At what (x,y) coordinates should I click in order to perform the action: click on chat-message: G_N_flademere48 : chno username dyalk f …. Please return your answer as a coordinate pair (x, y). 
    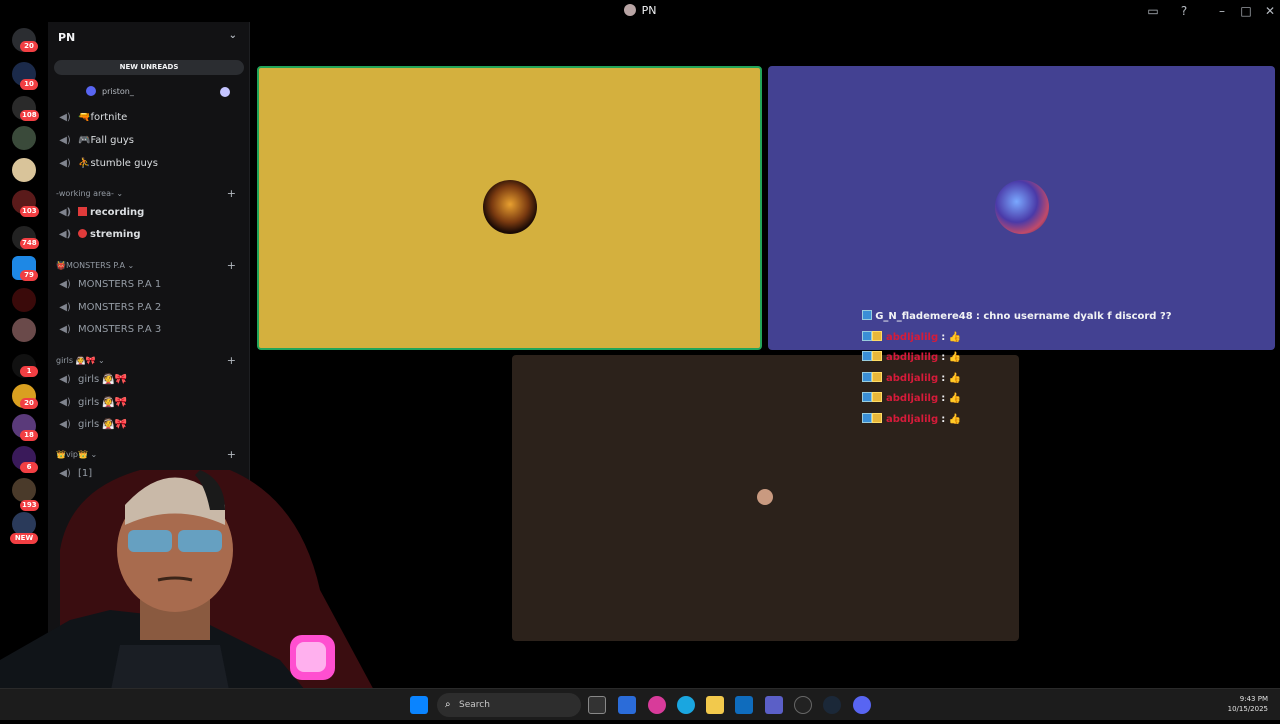
    Looking at the image, I should click on (1027, 320).